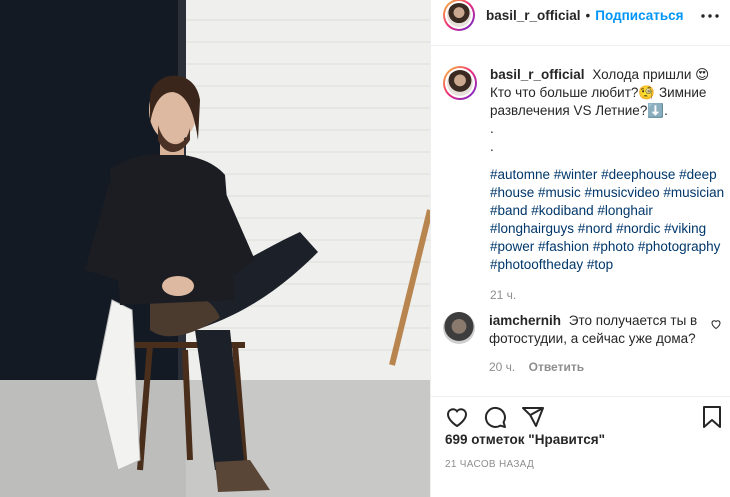  I want to click on comment-icon, so click(495, 418).